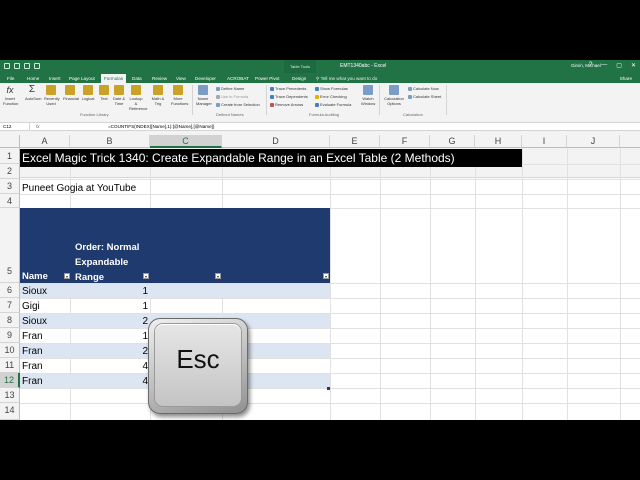 The image size is (640, 480). Describe the element at coordinates (181, 78) in the screenshot. I see `tab-view: View` at that location.